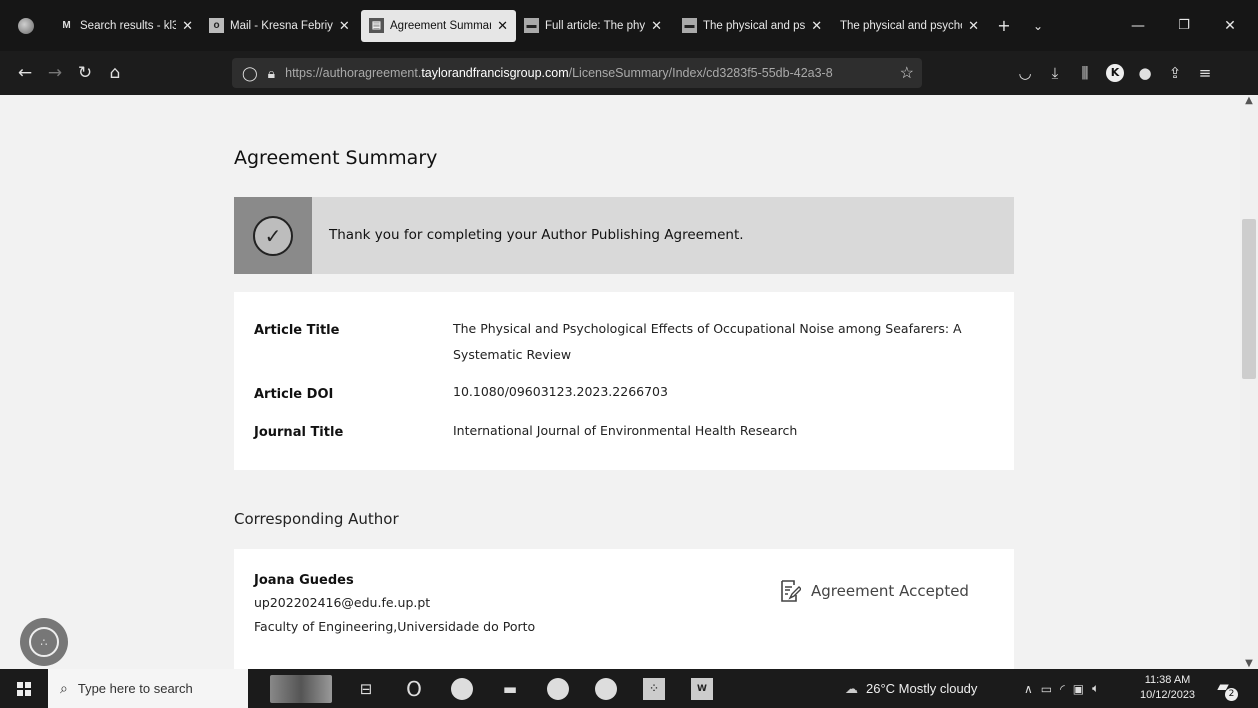 The width and height of the screenshot is (1258, 708). What do you see at coordinates (366, 689) in the screenshot?
I see `task-view-icon: ⊟` at bounding box center [366, 689].